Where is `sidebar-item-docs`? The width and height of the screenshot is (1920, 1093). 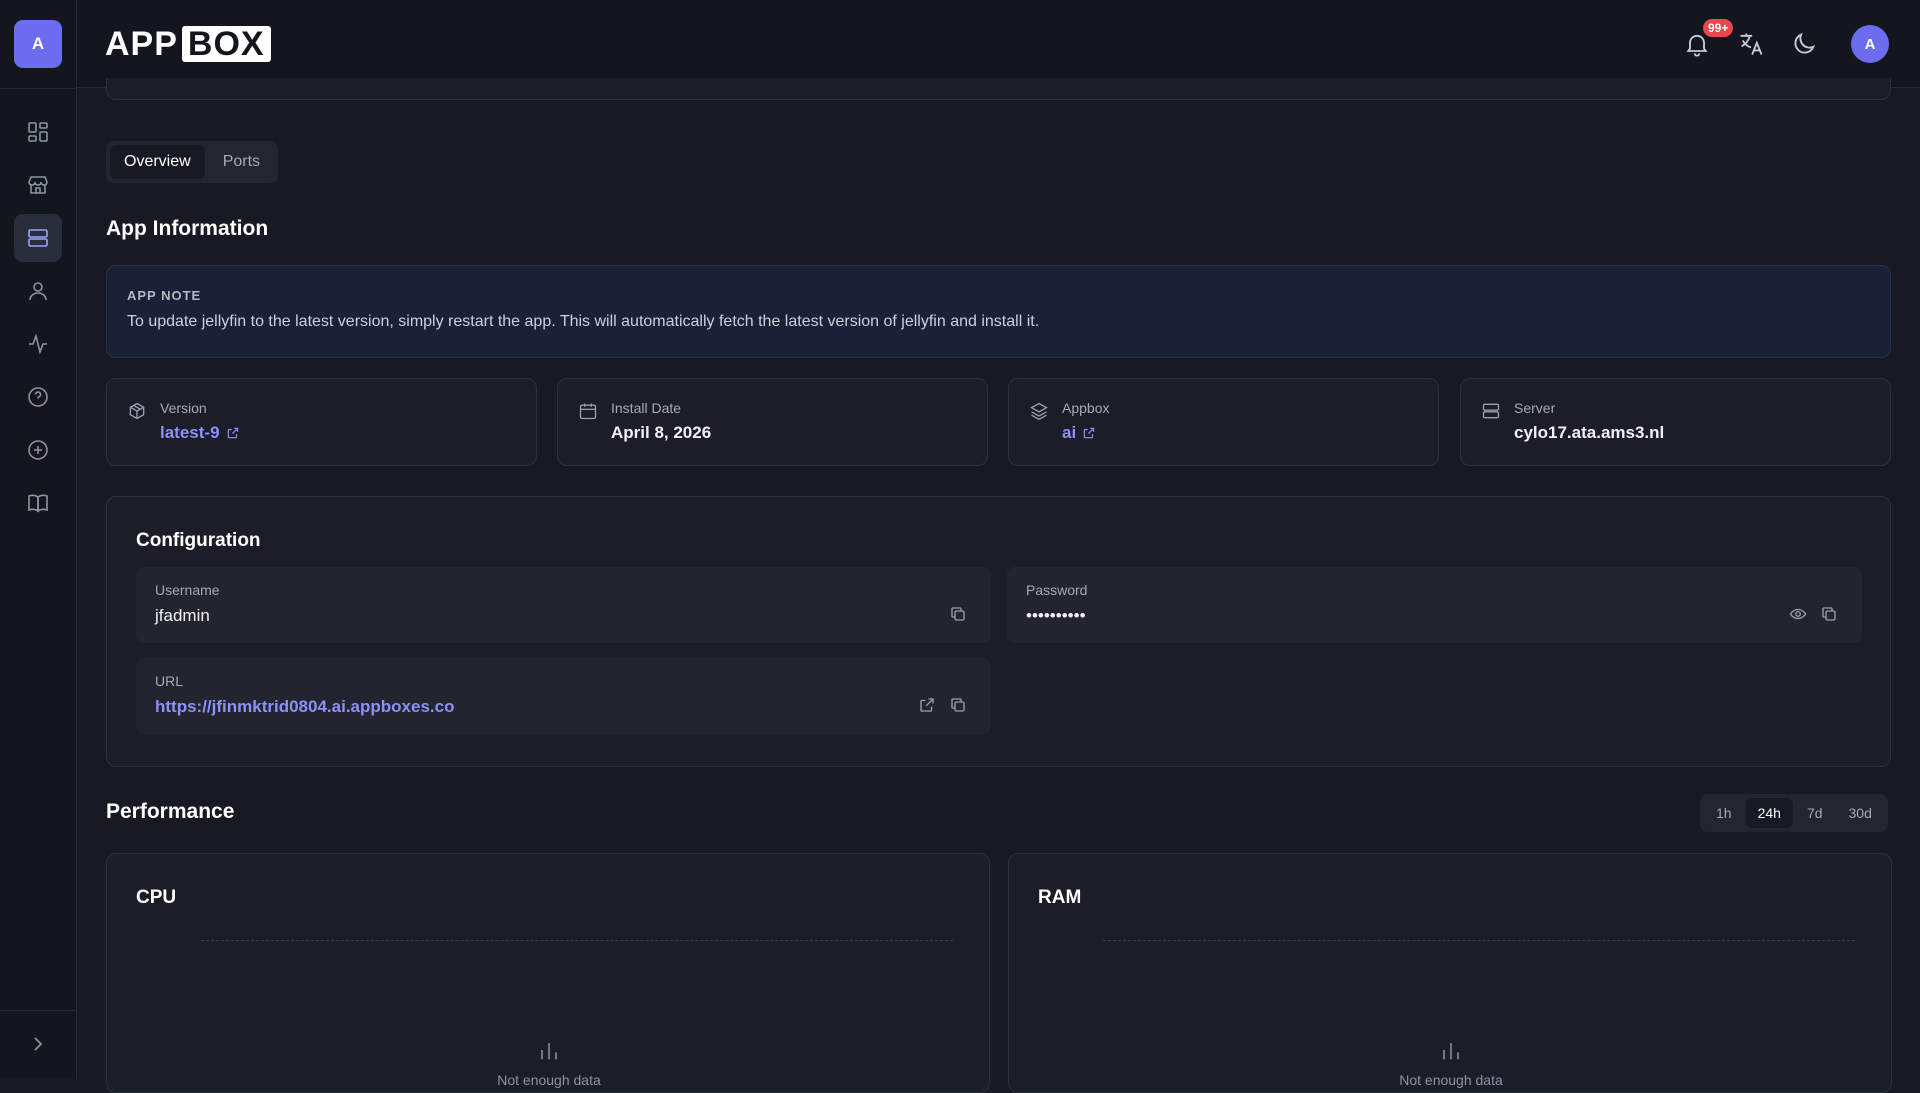
sidebar-item-docs is located at coordinates (38, 503).